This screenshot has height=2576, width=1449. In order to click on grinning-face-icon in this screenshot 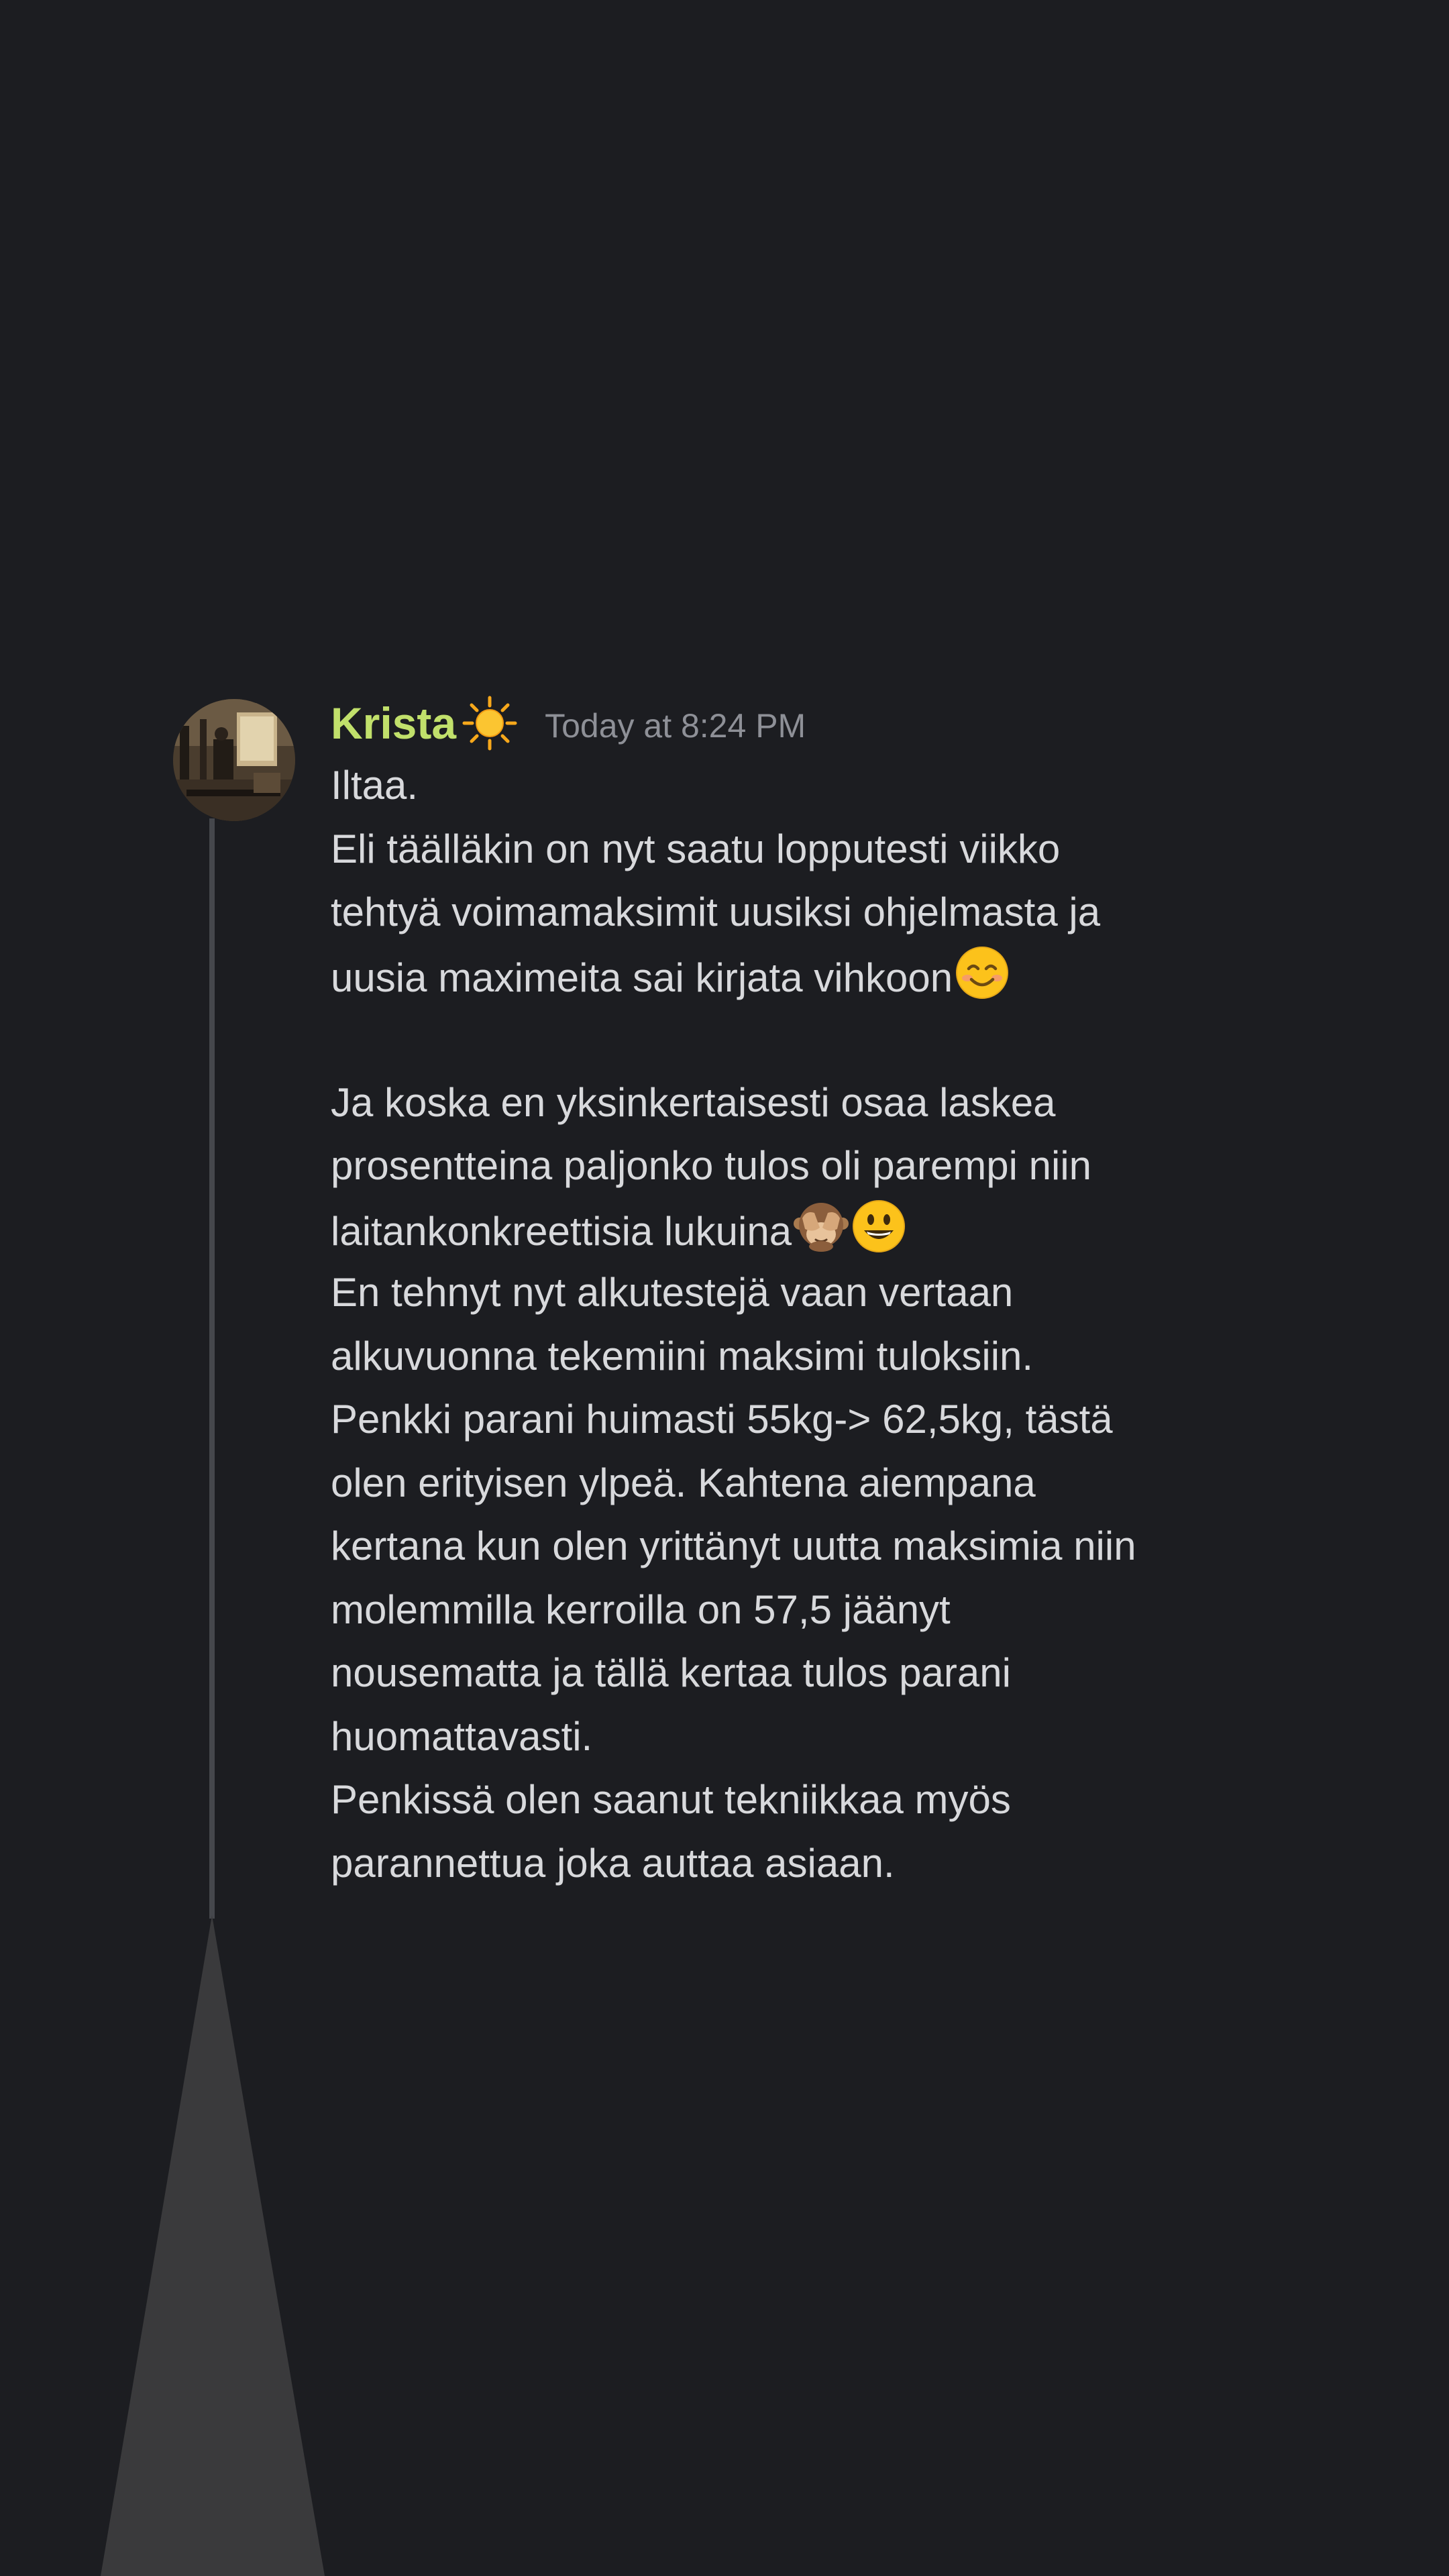, I will do `click(879, 1226)`.